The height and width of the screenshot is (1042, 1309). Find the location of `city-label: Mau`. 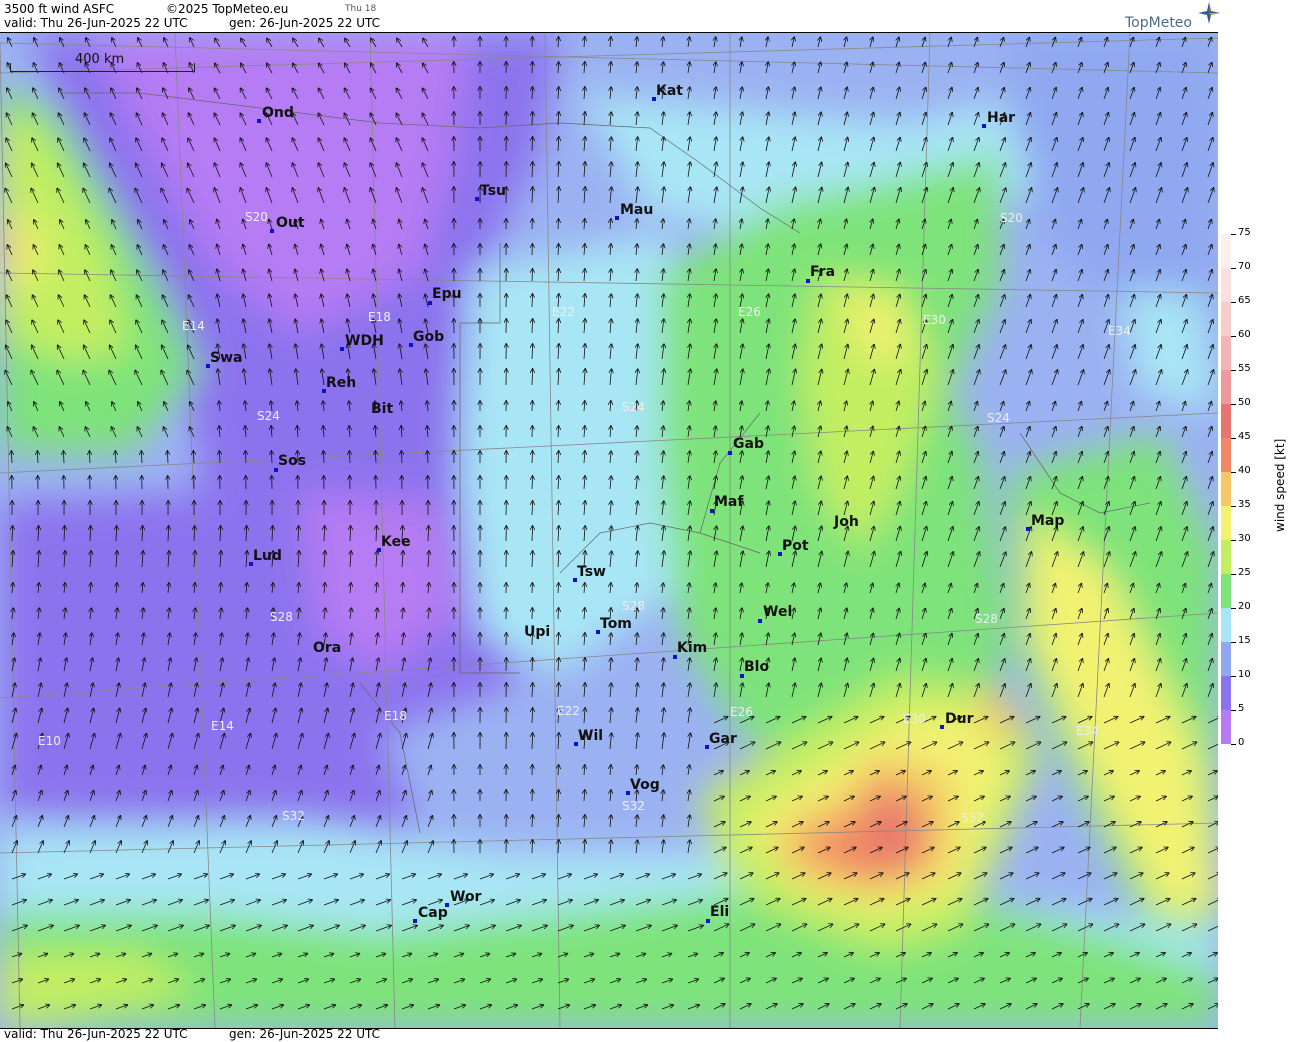

city-label: Mau is located at coordinates (637, 210).